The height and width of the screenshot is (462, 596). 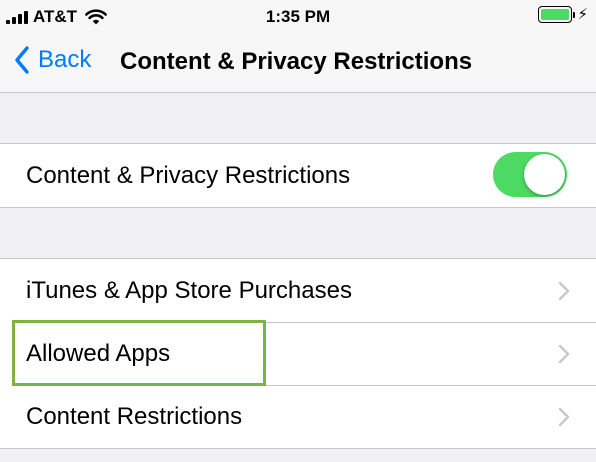 What do you see at coordinates (65, 59) in the screenshot?
I see `back-label: Back` at bounding box center [65, 59].